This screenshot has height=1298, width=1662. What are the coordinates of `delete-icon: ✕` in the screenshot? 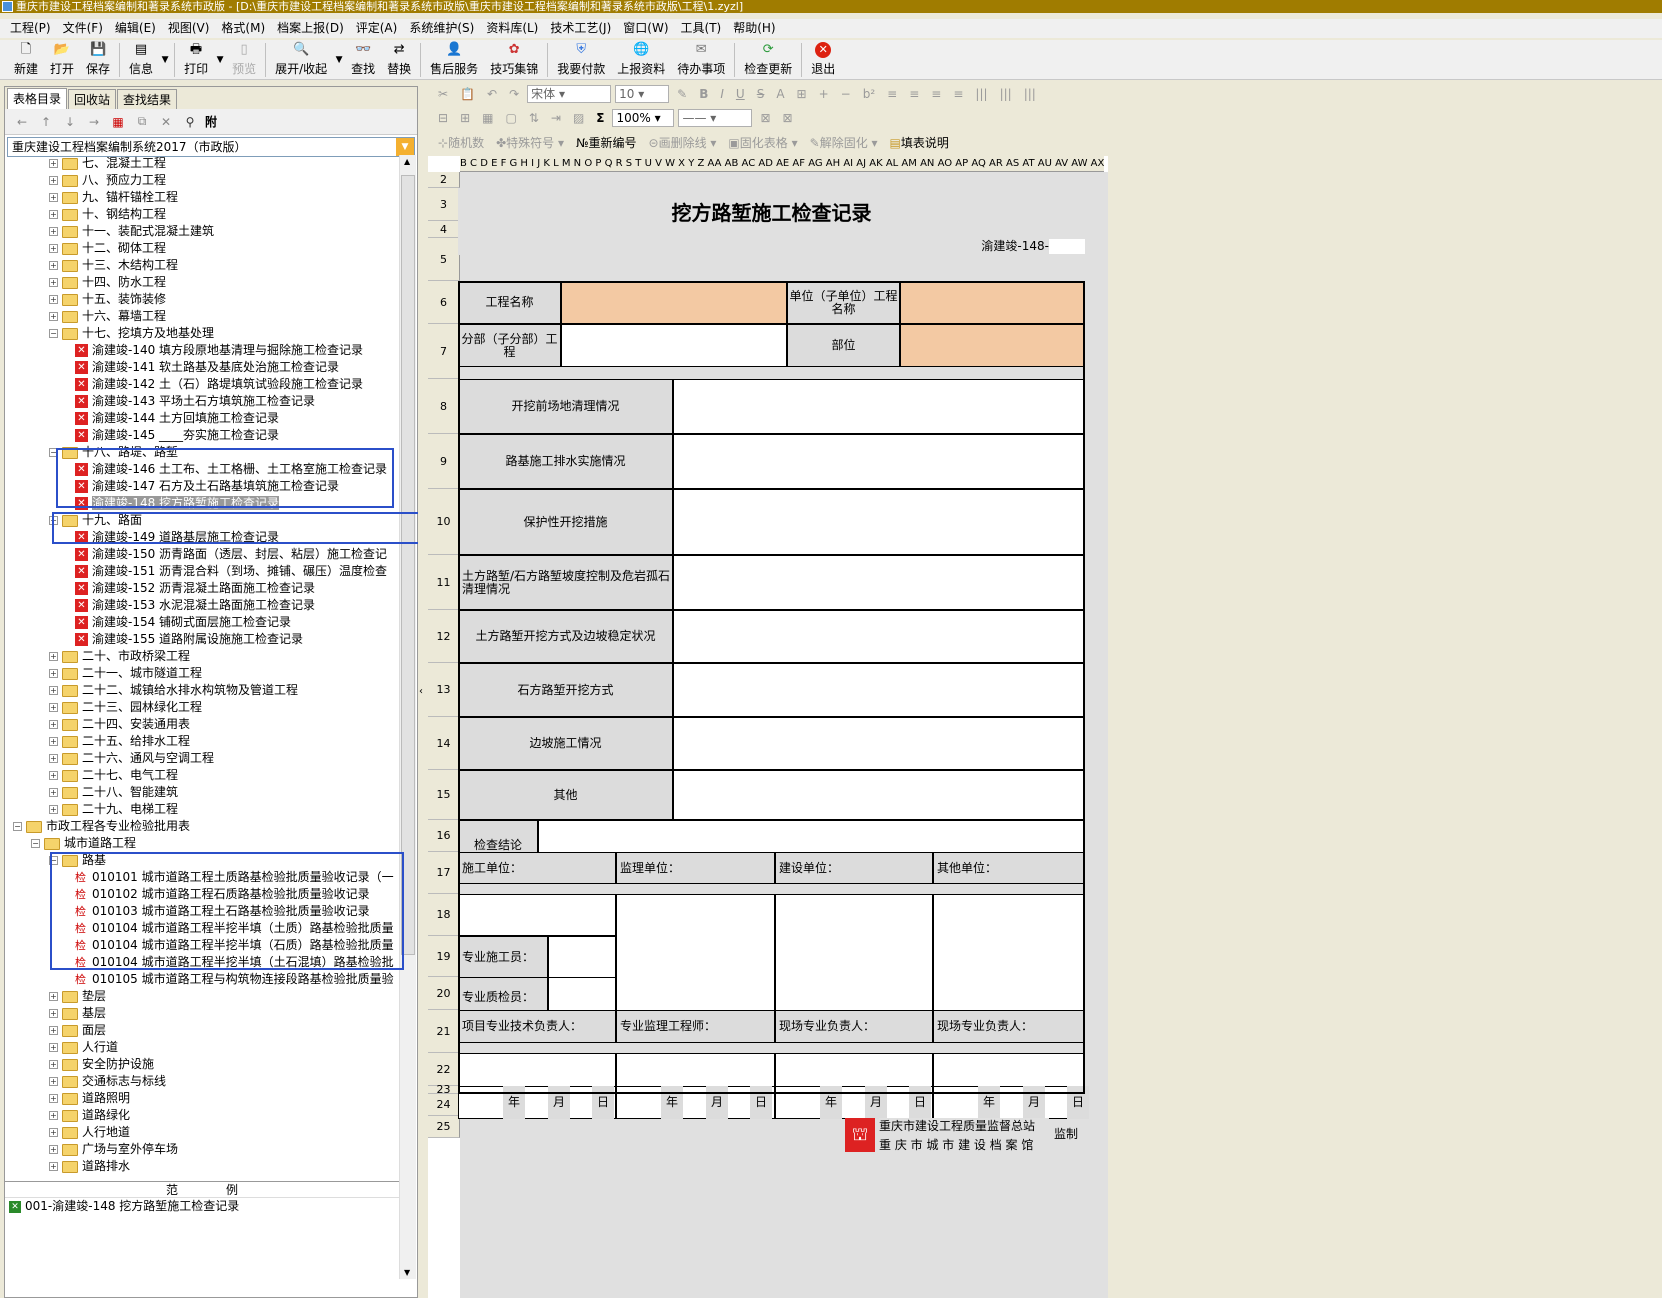 It's located at (166, 122).